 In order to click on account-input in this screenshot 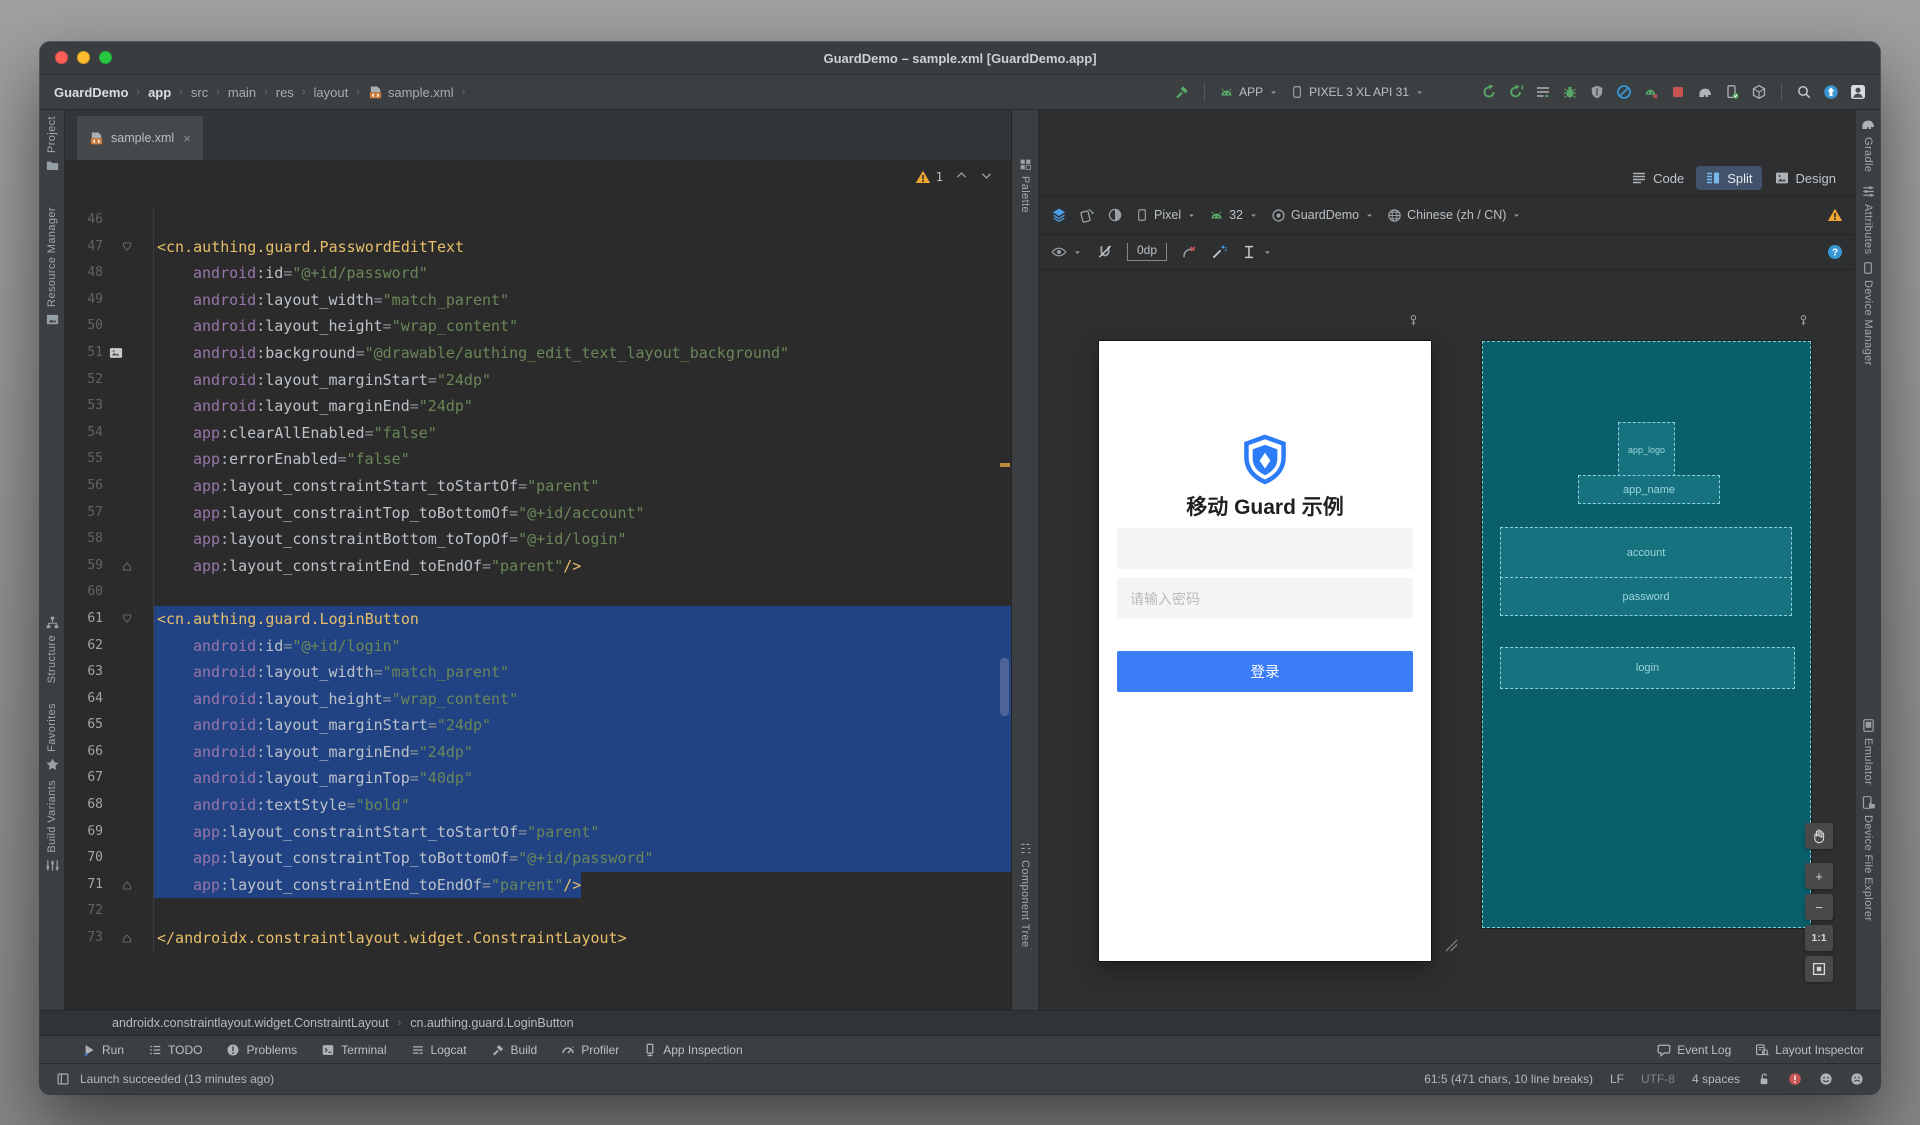, I will do `click(1265, 548)`.